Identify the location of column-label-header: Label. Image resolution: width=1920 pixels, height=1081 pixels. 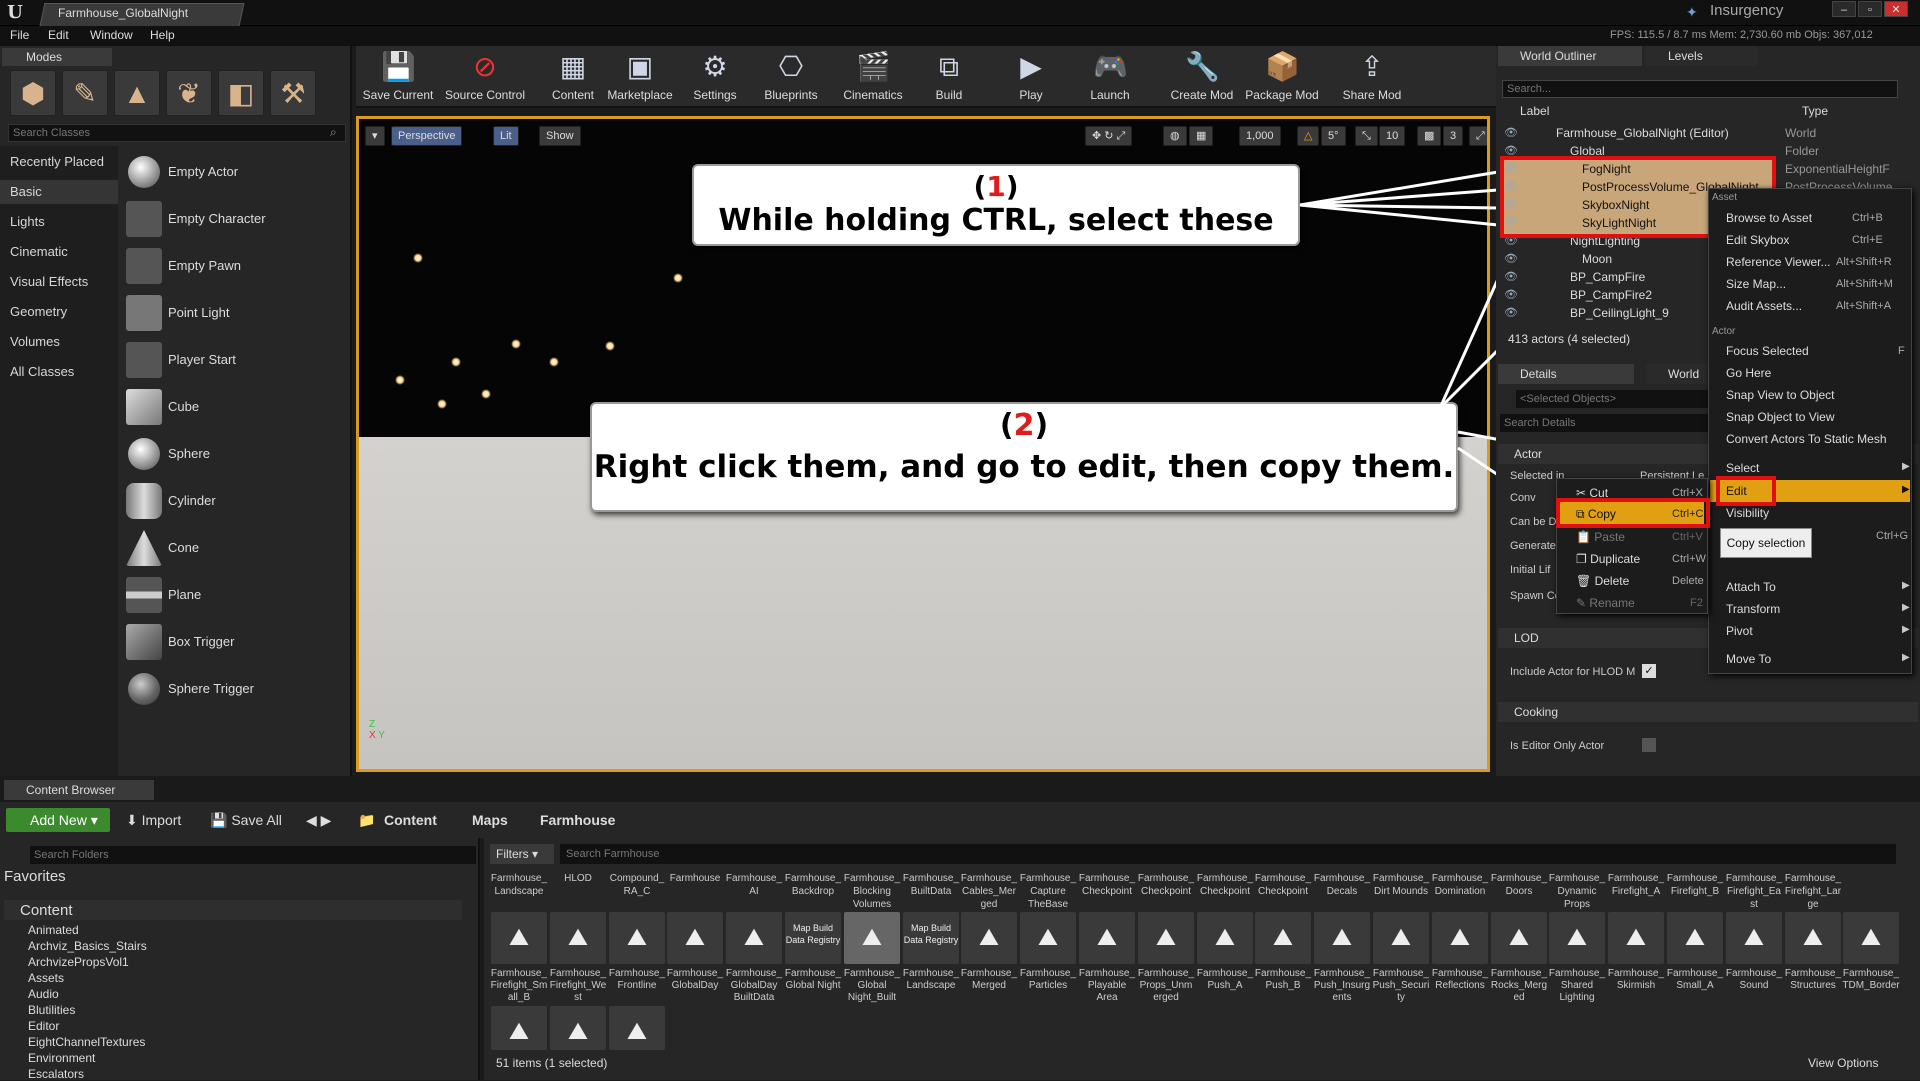
(1534, 111).